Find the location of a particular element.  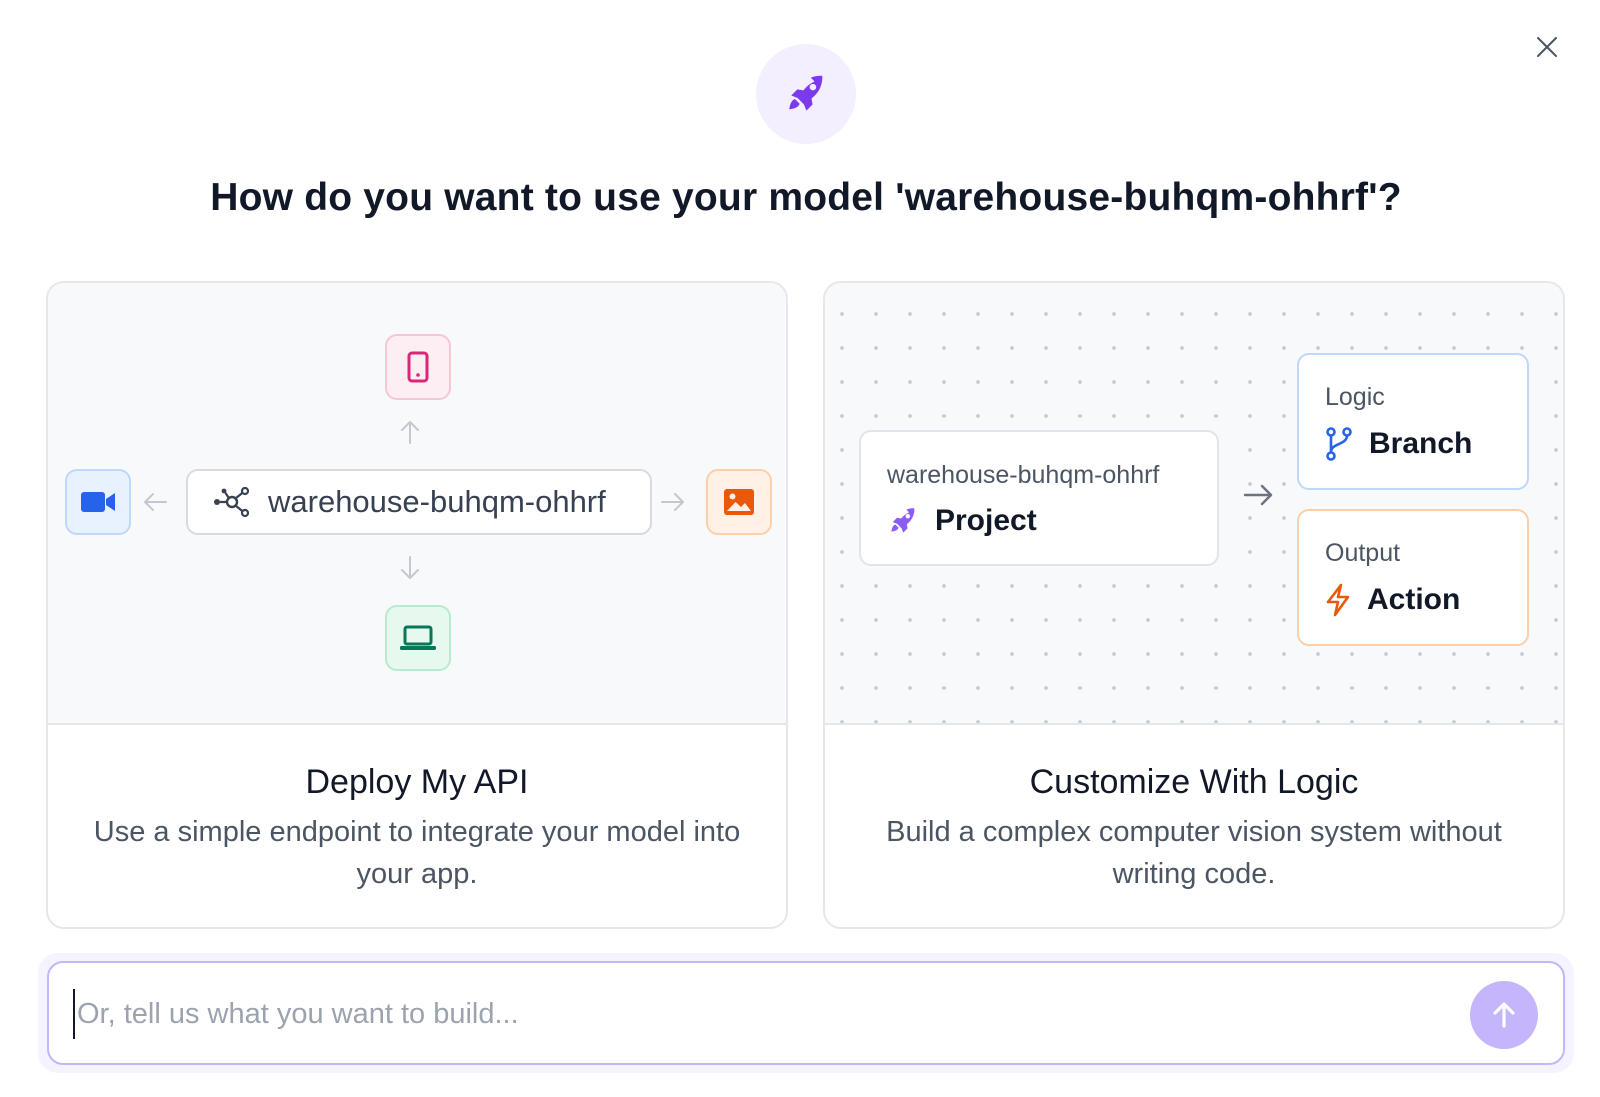

git-branch-icon is located at coordinates (1339, 444).